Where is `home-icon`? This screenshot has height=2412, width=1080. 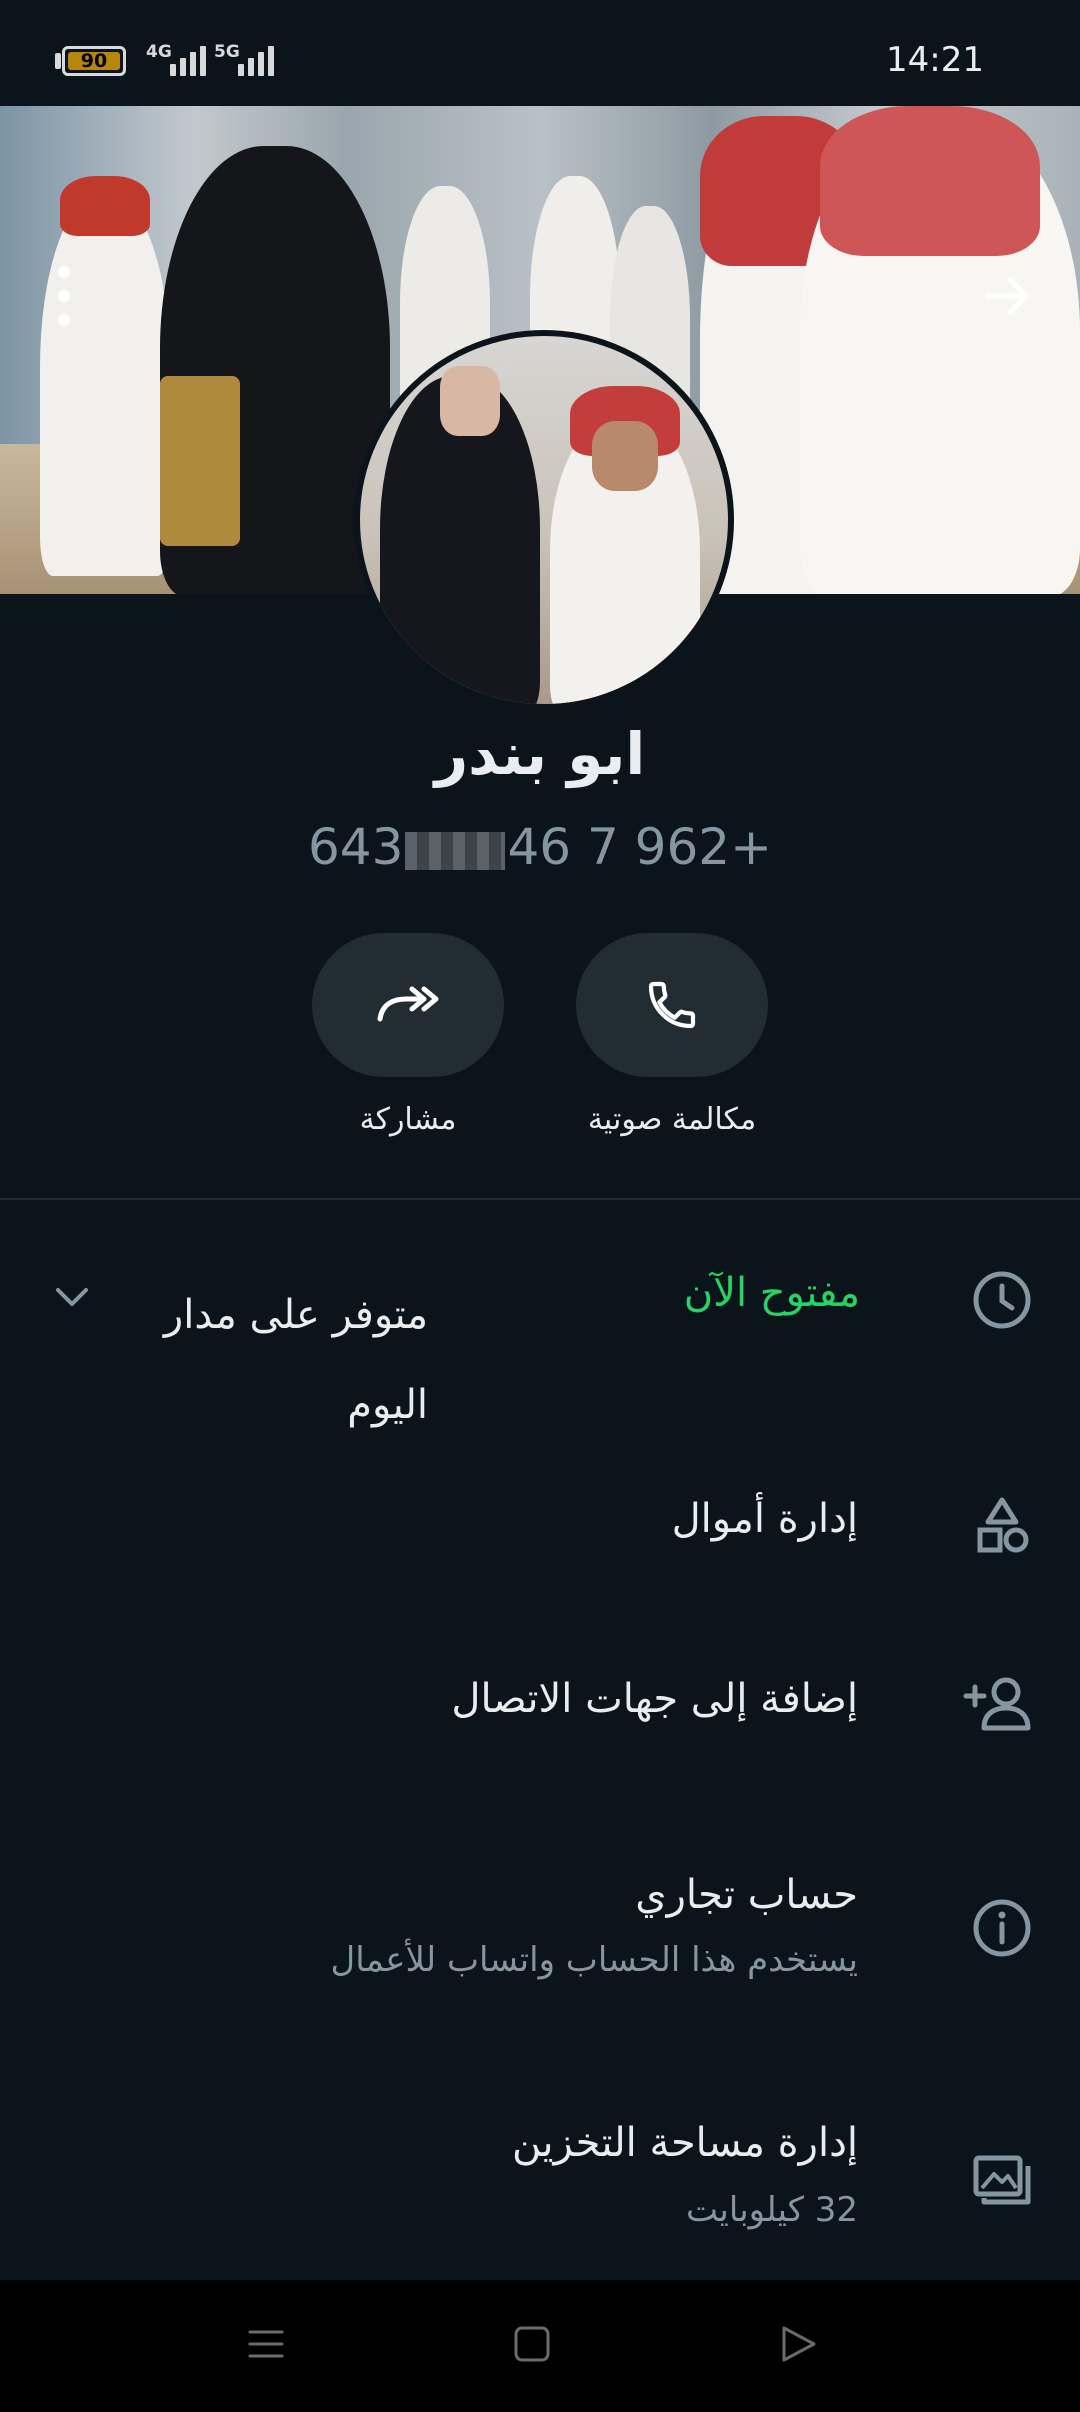
home-icon is located at coordinates (532, 2344).